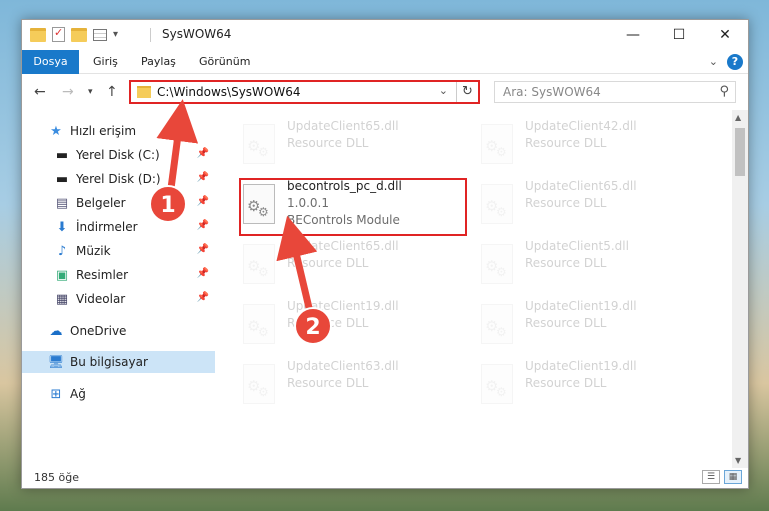 This screenshot has width=769, height=511. Describe the element at coordinates (197, 34) in the screenshot. I see `window-title: SysWOW64` at that location.